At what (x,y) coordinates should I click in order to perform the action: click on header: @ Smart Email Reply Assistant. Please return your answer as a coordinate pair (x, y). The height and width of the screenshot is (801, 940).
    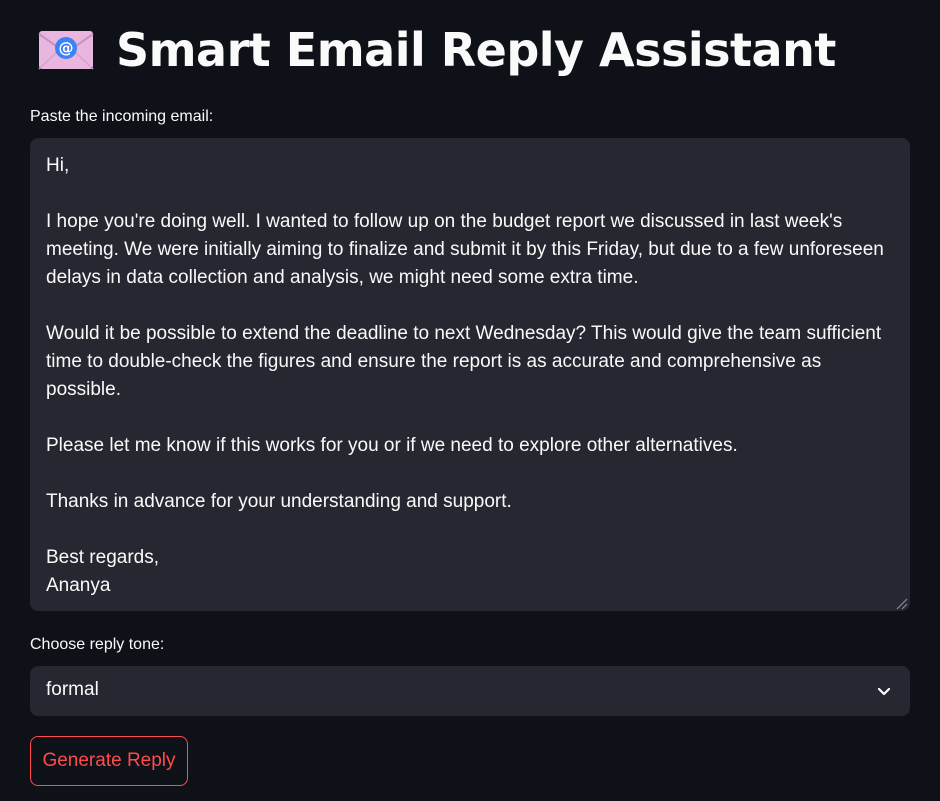
    Looking at the image, I should click on (437, 50).